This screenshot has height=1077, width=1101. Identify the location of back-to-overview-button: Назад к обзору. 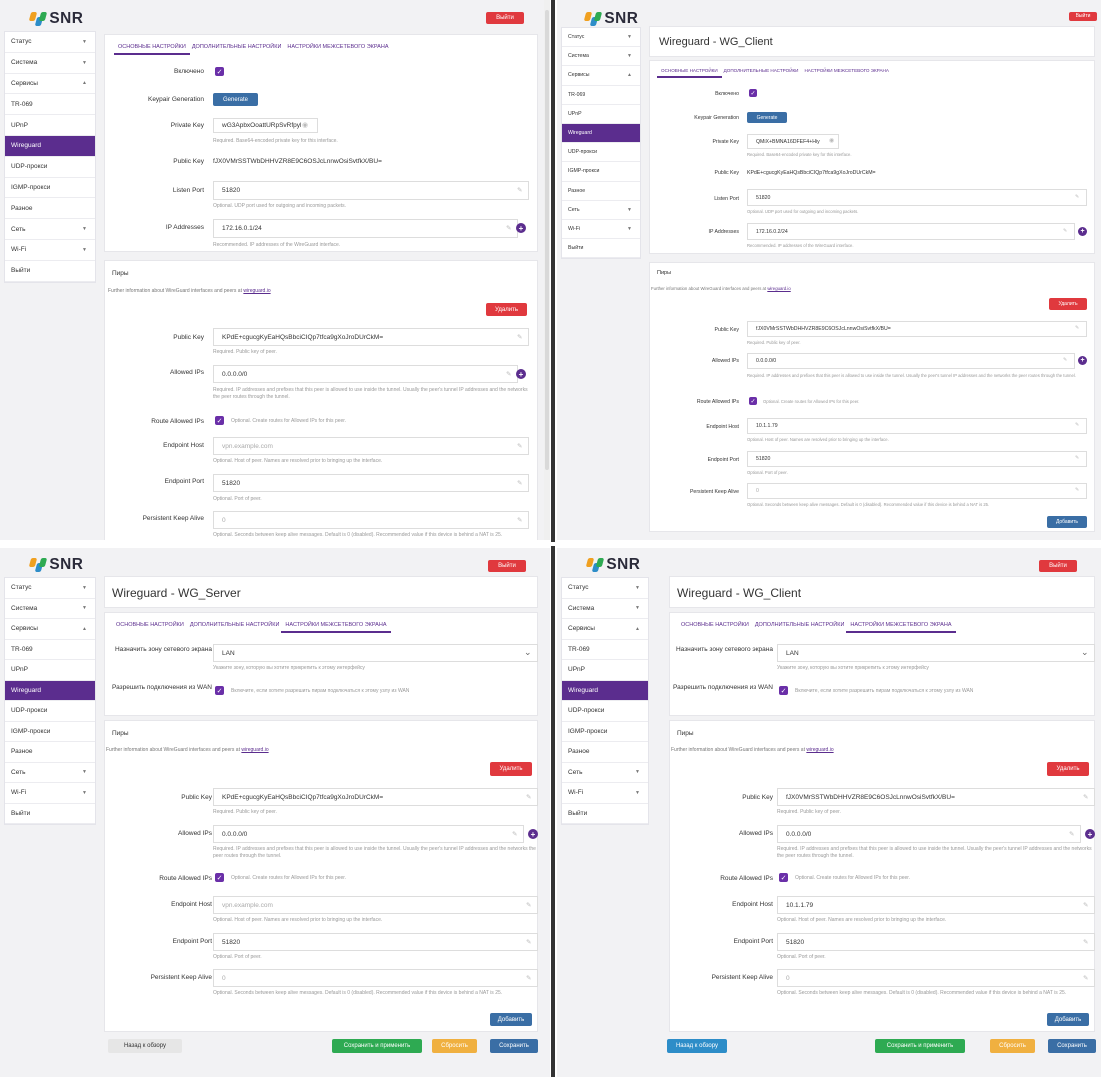
(145, 1046).